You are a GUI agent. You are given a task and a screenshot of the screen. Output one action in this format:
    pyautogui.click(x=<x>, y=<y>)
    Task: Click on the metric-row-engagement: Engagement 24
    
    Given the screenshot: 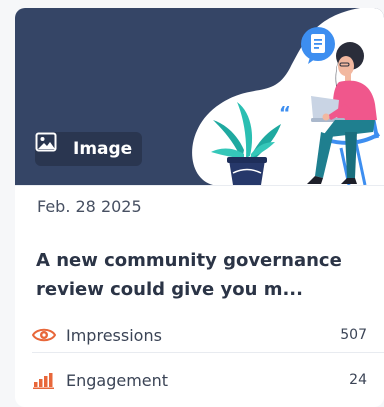 What is the action you would take?
    pyautogui.click(x=199, y=380)
    